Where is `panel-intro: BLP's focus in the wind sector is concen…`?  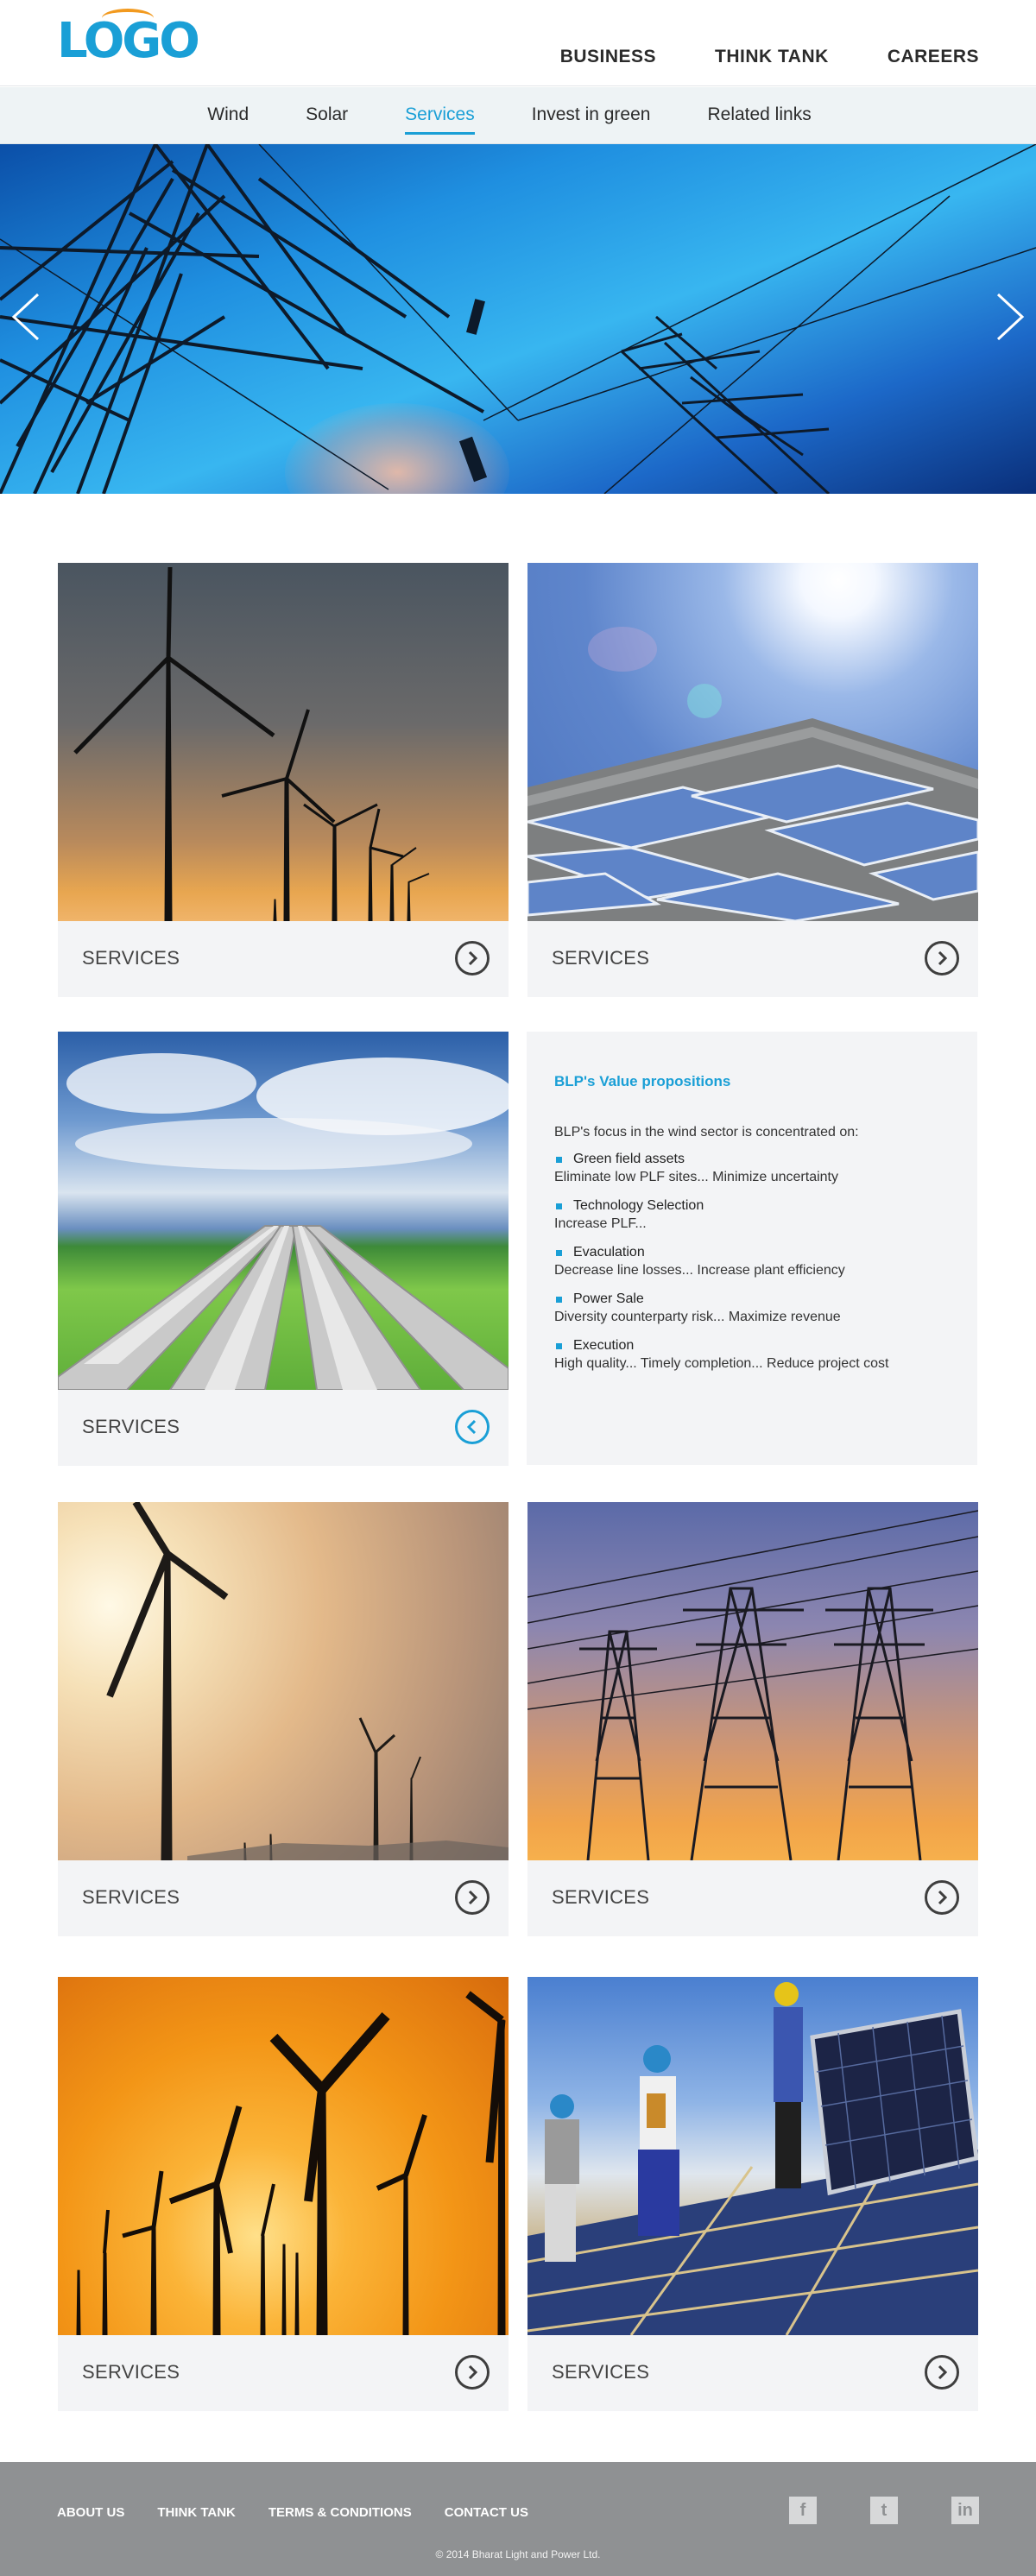
panel-intro: BLP's focus in the wind sector is concen… is located at coordinates (706, 1132).